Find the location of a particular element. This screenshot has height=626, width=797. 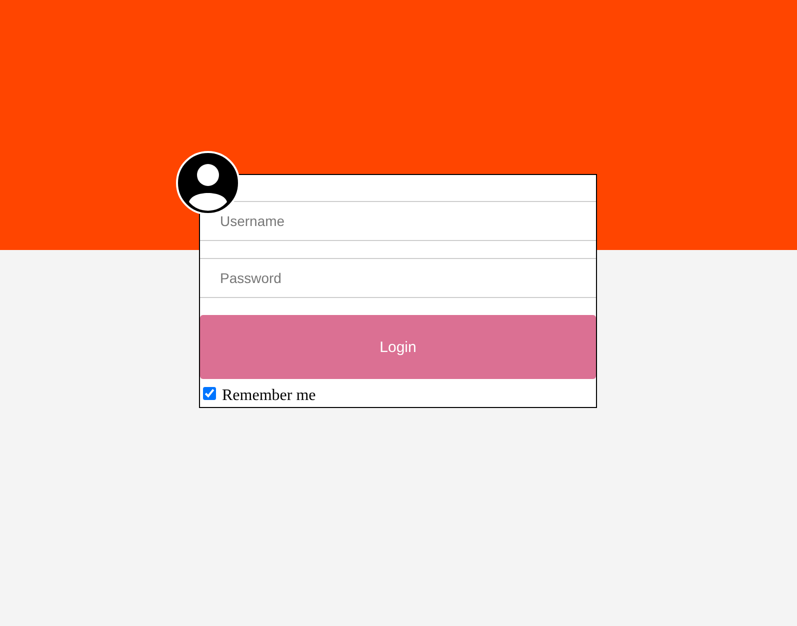

login-button: Login is located at coordinates (398, 347).